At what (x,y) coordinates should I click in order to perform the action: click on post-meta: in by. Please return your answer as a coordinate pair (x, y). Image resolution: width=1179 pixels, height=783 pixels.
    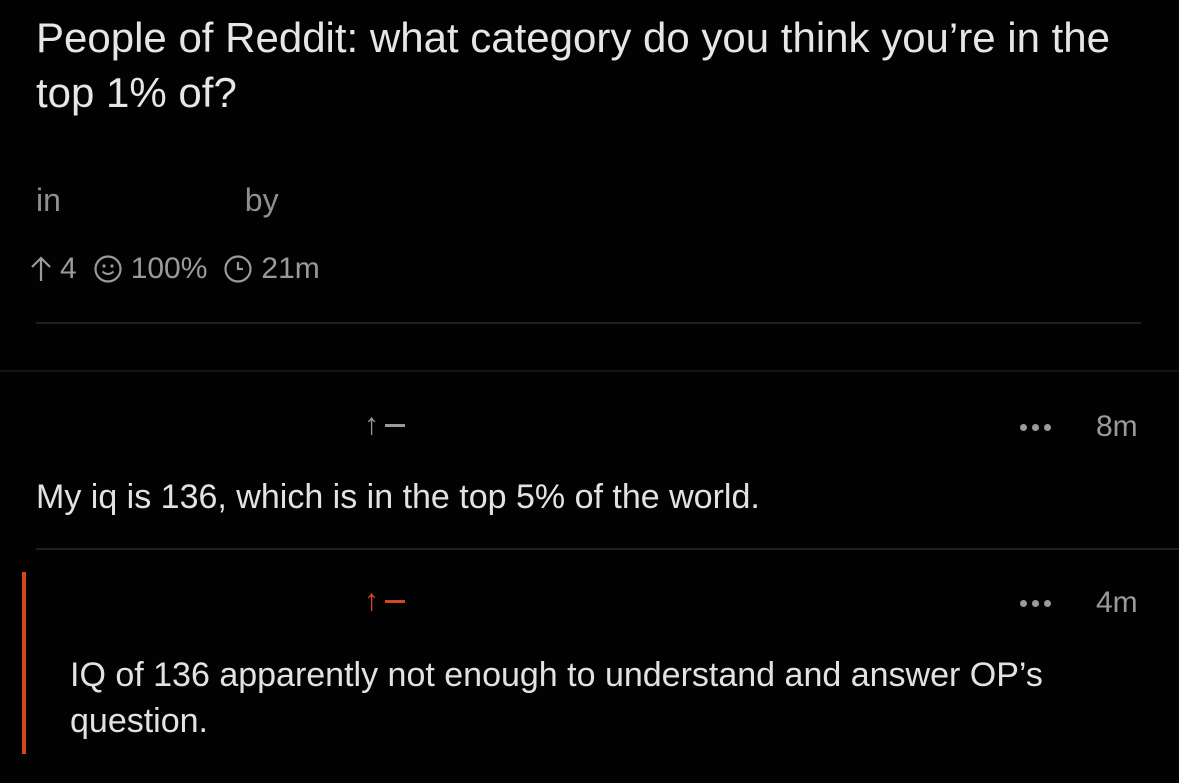
    Looking at the image, I should click on (157, 200).